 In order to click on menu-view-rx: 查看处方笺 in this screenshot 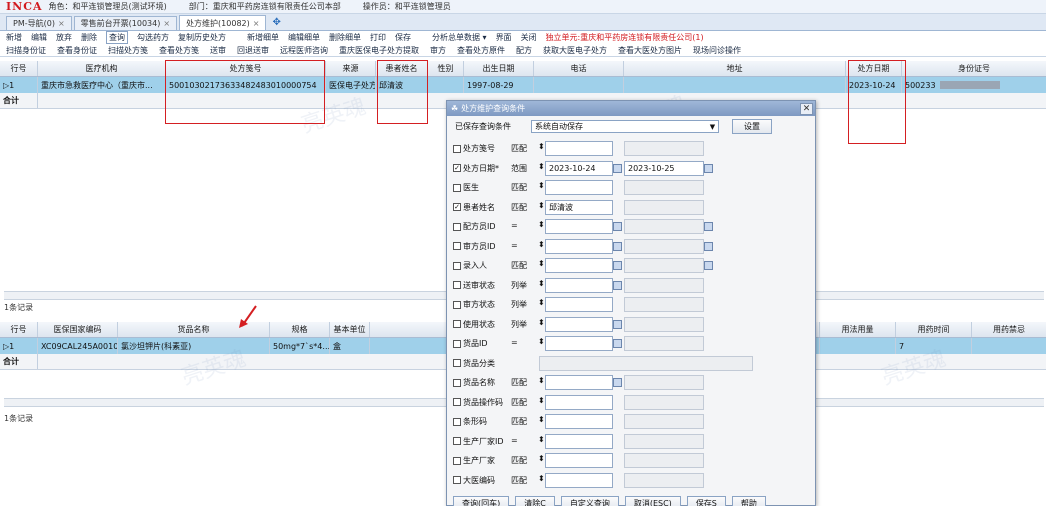, I will do `click(179, 50)`.